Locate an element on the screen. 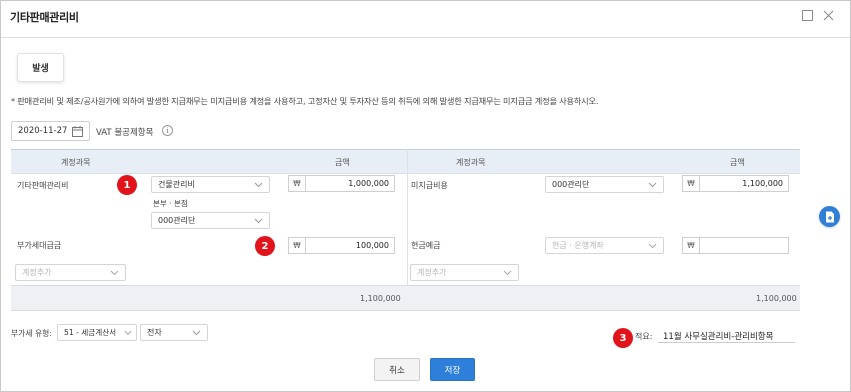 Image resolution: width=851 pixels, height=392 pixels. date-value: 2020-11-27 is located at coordinates (43, 131).